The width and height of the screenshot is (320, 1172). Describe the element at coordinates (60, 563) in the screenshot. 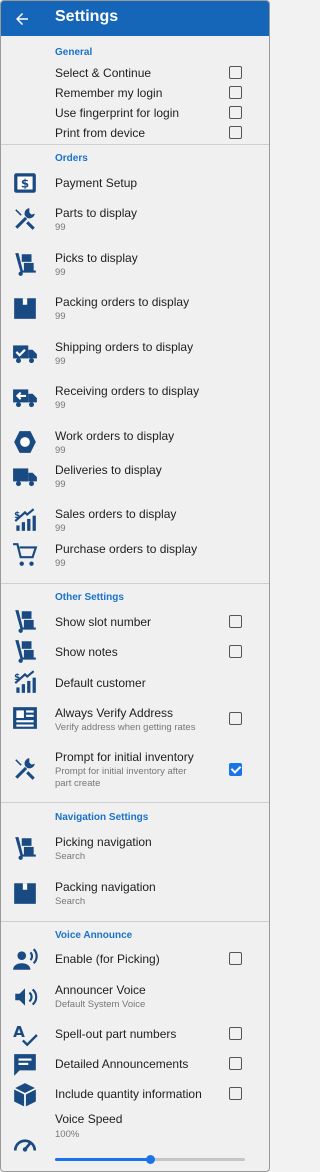

I see `purchase-orders-value: 99` at that location.